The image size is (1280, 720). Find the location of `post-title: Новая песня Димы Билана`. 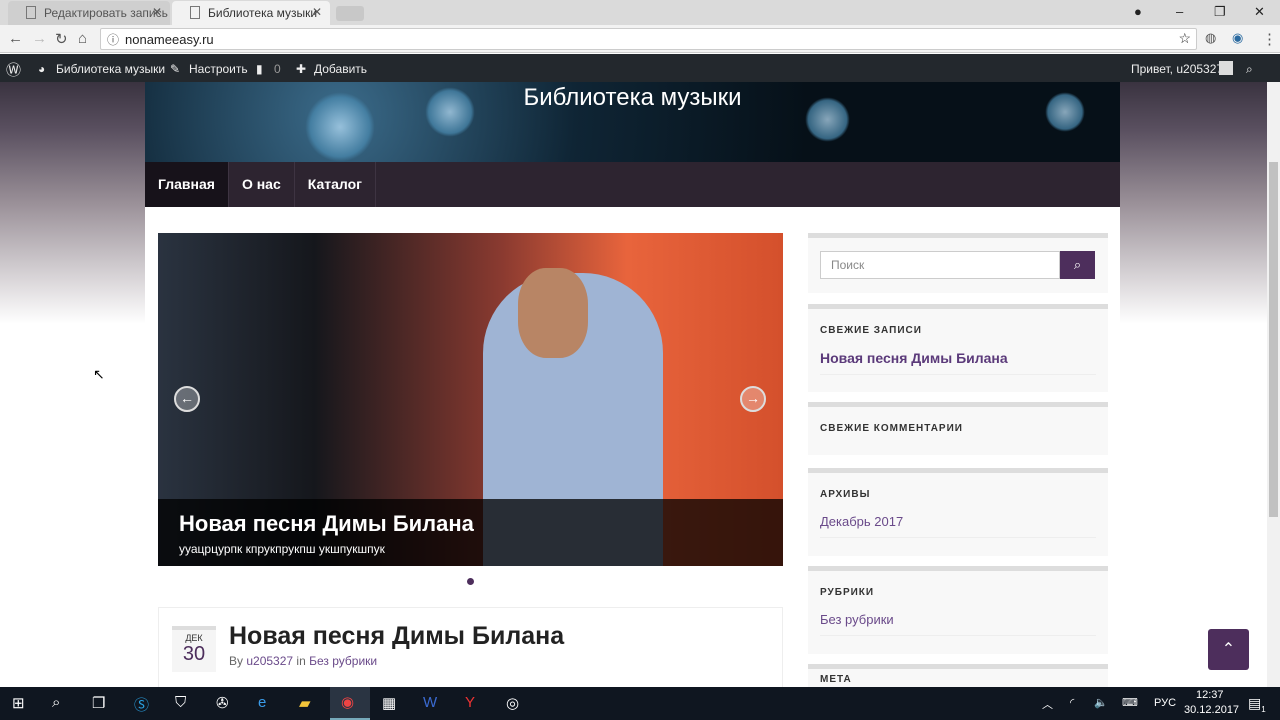

post-title: Новая песня Димы Билана is located at coordinates (396, 636).